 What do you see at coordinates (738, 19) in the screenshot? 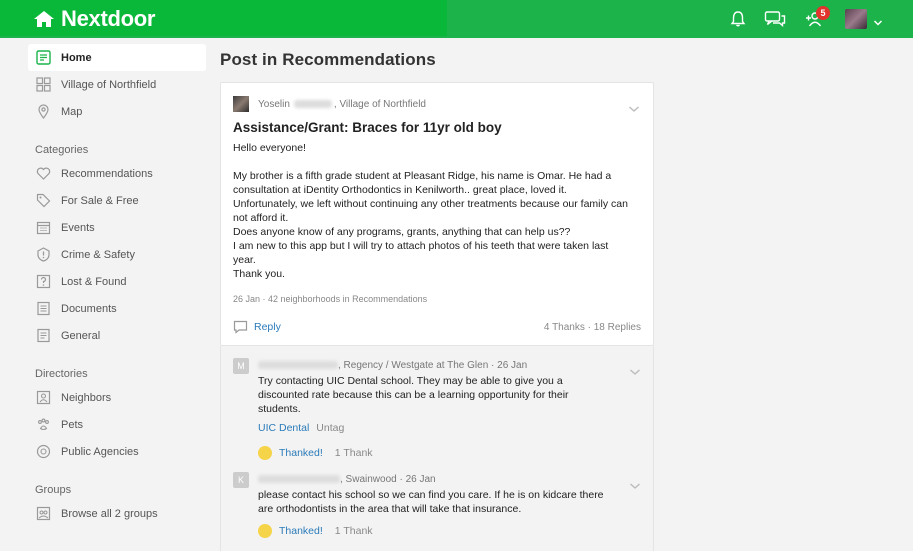
I see `bell-icon` at bounding box center [738, 19].